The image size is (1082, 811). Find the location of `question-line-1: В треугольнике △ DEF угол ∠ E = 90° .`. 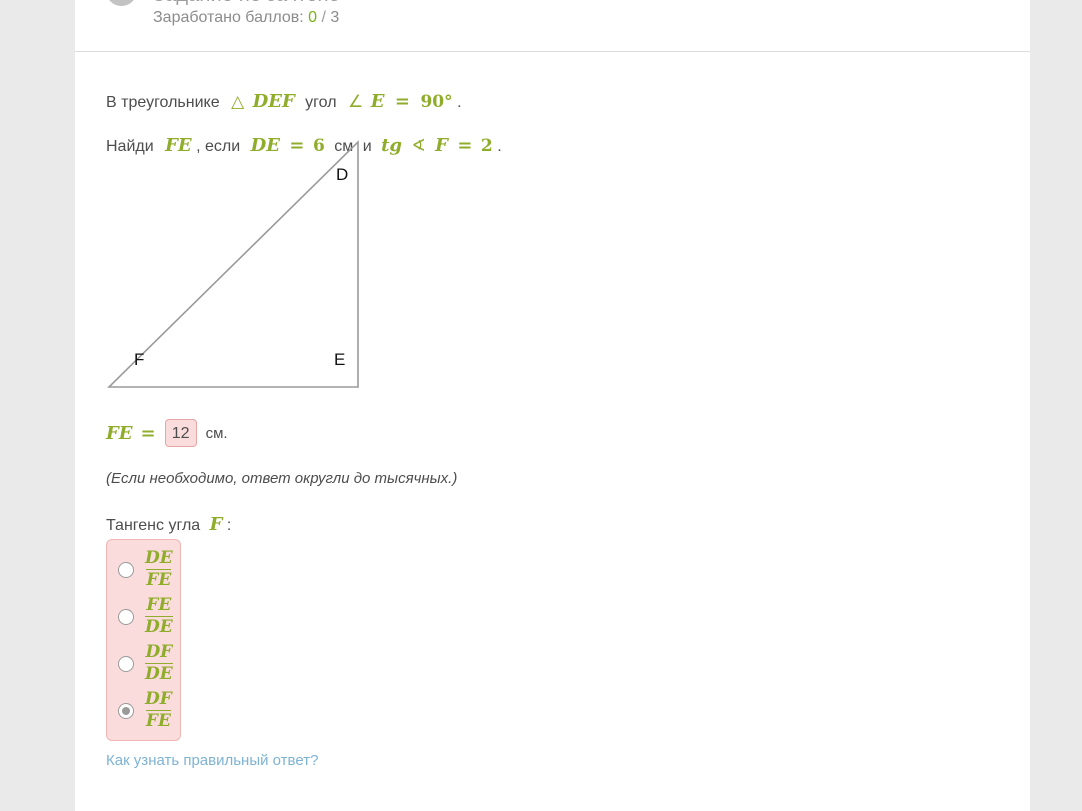

question-line-1: В треугольнике △ DEF угол ∠ E = 90° . is located at coordinates (284, 101).